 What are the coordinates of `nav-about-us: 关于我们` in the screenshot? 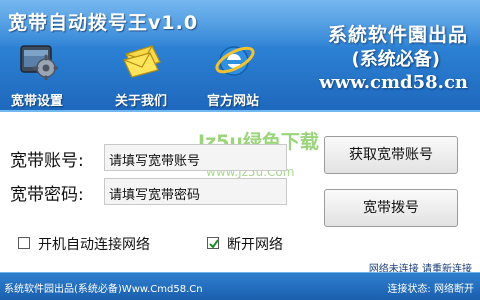 It's located at (141, 74).